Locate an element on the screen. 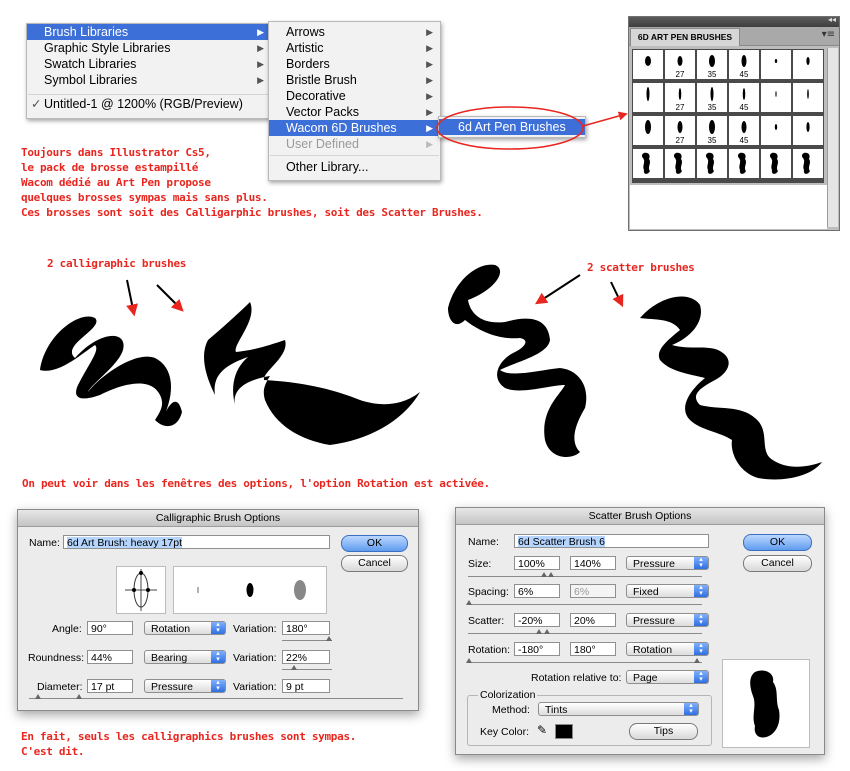  brush-preview is located at coordinates (250, 590).